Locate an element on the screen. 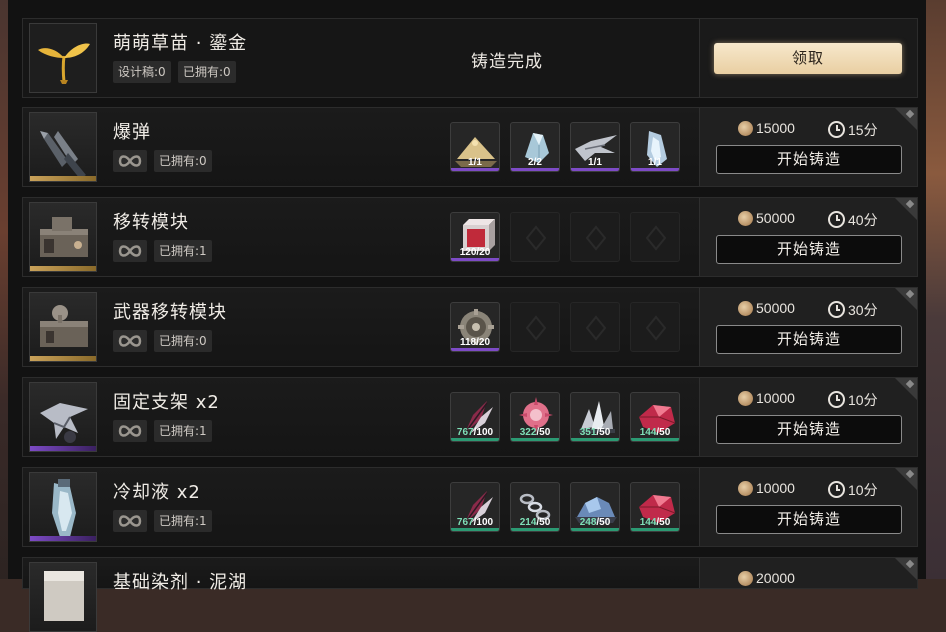  craft-duration: 40分 is located at coordinates (853, 220).